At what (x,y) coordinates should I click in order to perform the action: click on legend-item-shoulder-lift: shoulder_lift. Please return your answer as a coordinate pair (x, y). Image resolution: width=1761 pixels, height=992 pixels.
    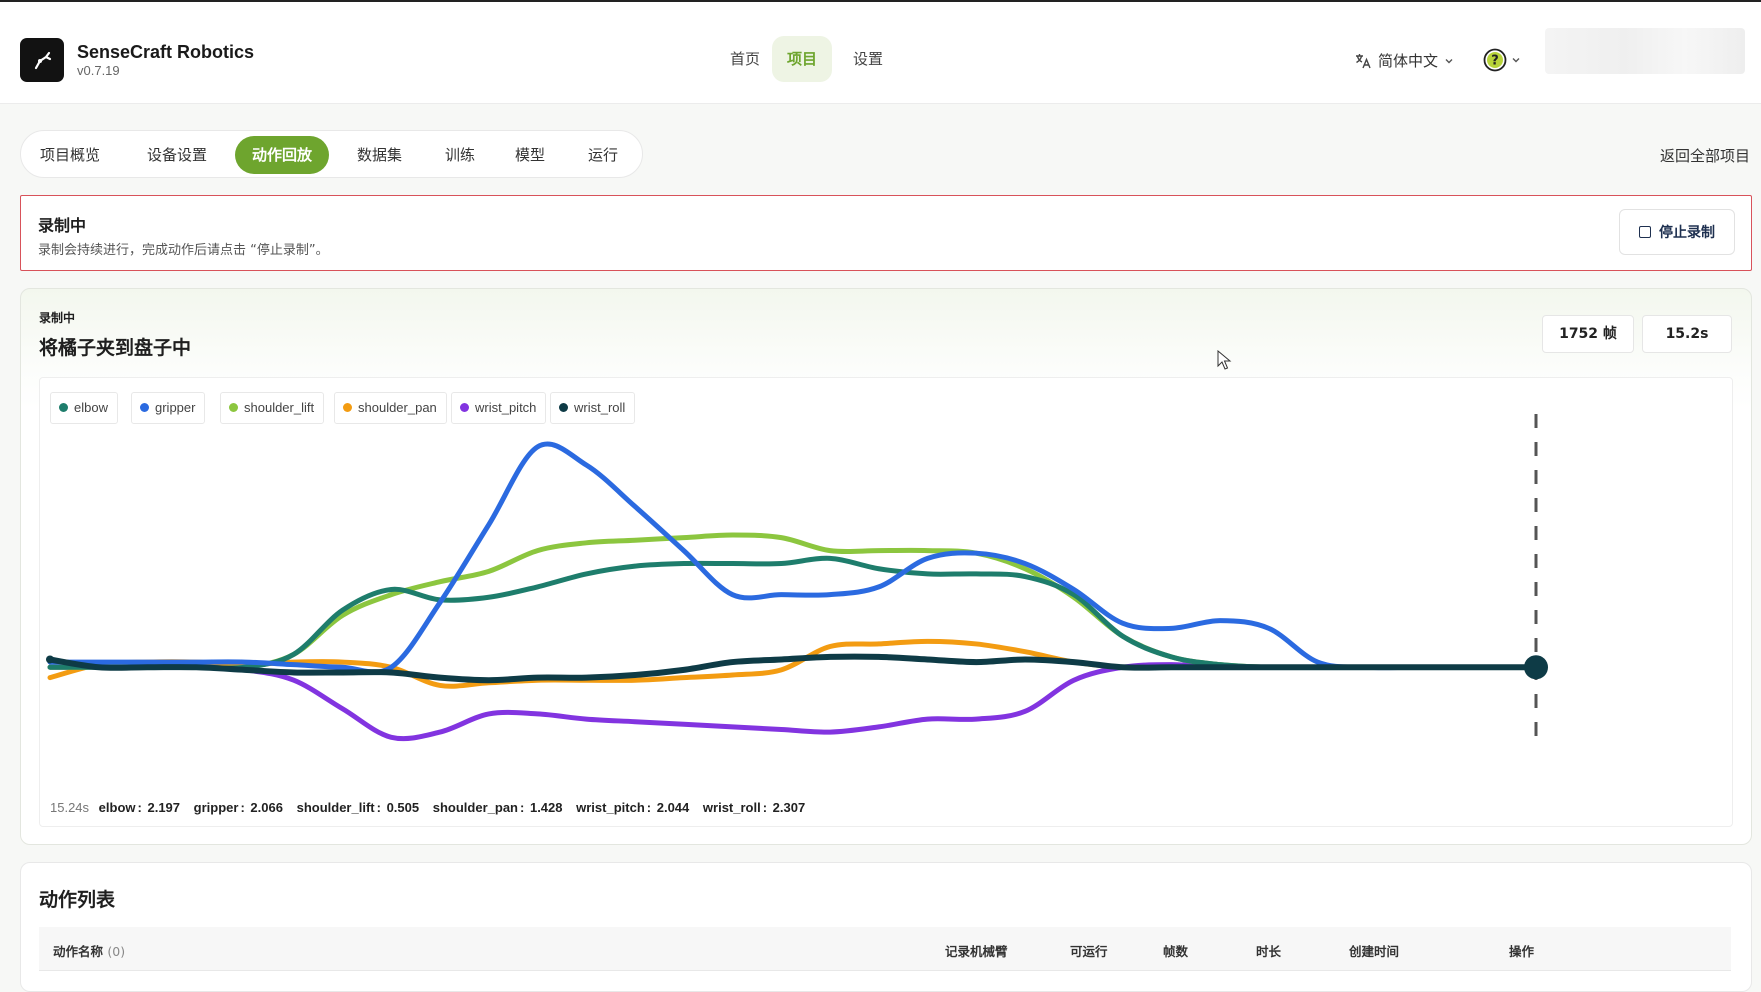
    Looking at the image, I should click on (272, 408).